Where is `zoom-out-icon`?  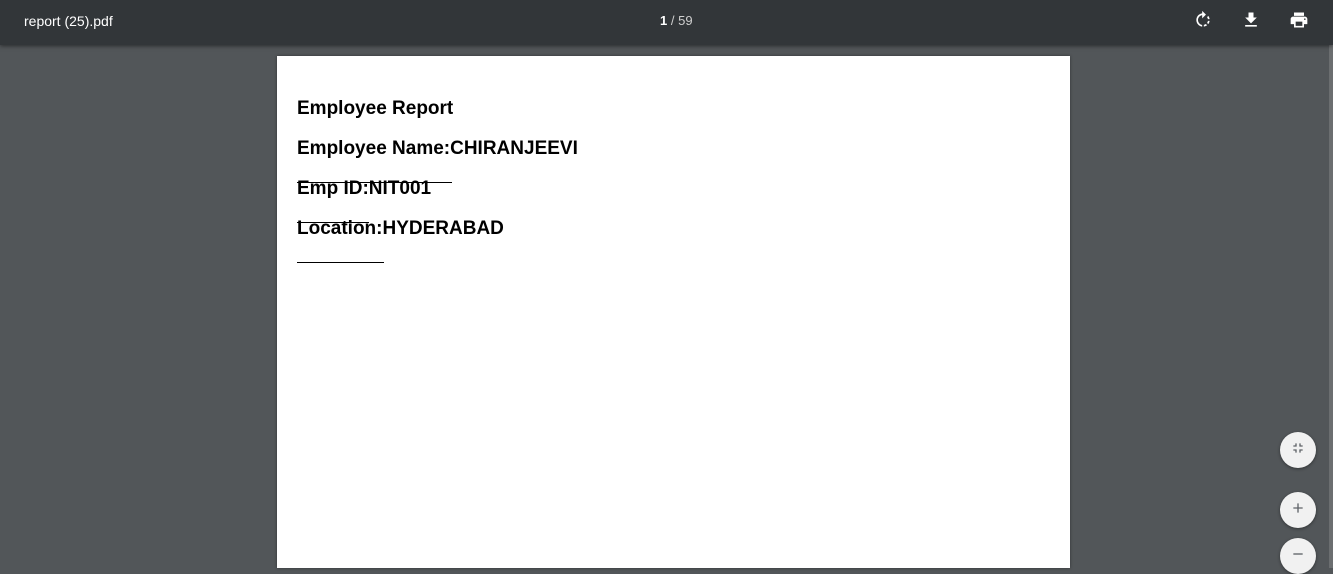
zoom-out-icon is located at coordinates (1298, 556).